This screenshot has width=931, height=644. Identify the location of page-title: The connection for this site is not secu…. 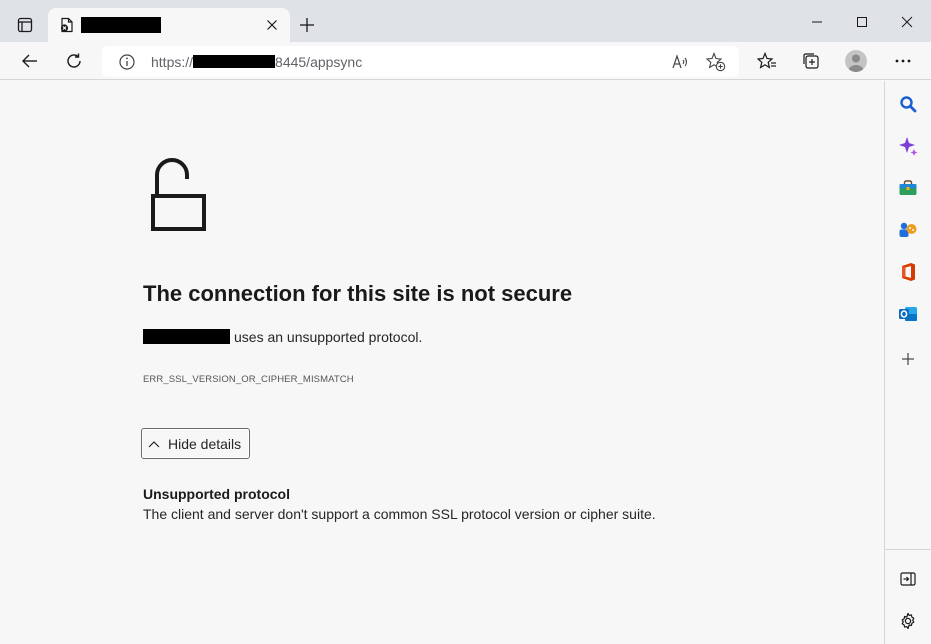
(358, 293).